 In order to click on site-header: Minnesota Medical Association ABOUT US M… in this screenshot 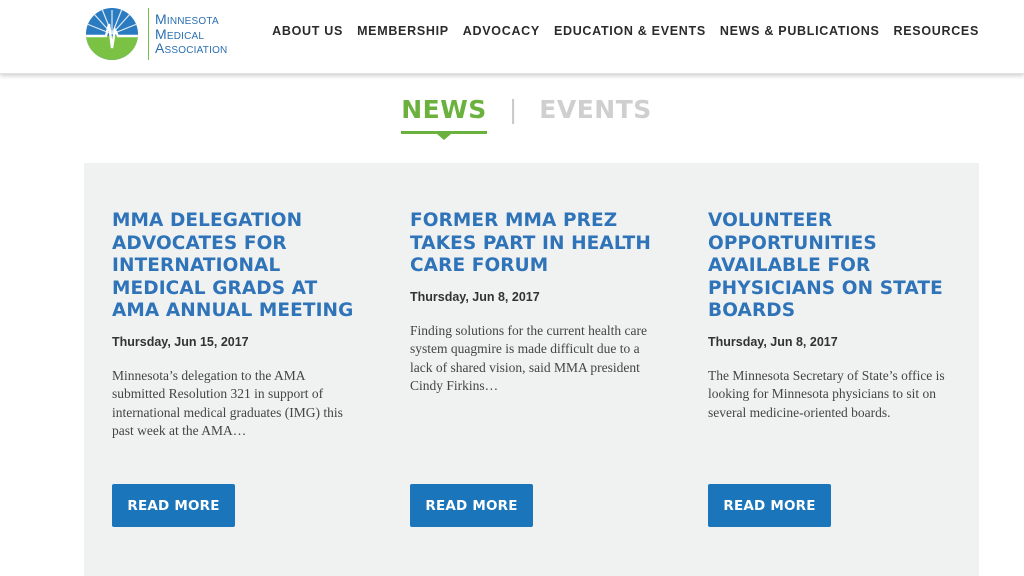, I will do `click(512, 37)`.